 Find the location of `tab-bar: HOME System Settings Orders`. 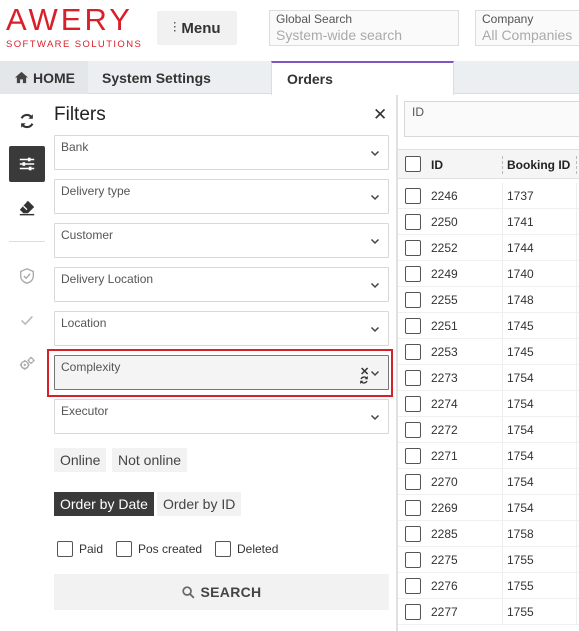

tab-bar: HOME System Settings Orders is located at coordinates (289, 78).